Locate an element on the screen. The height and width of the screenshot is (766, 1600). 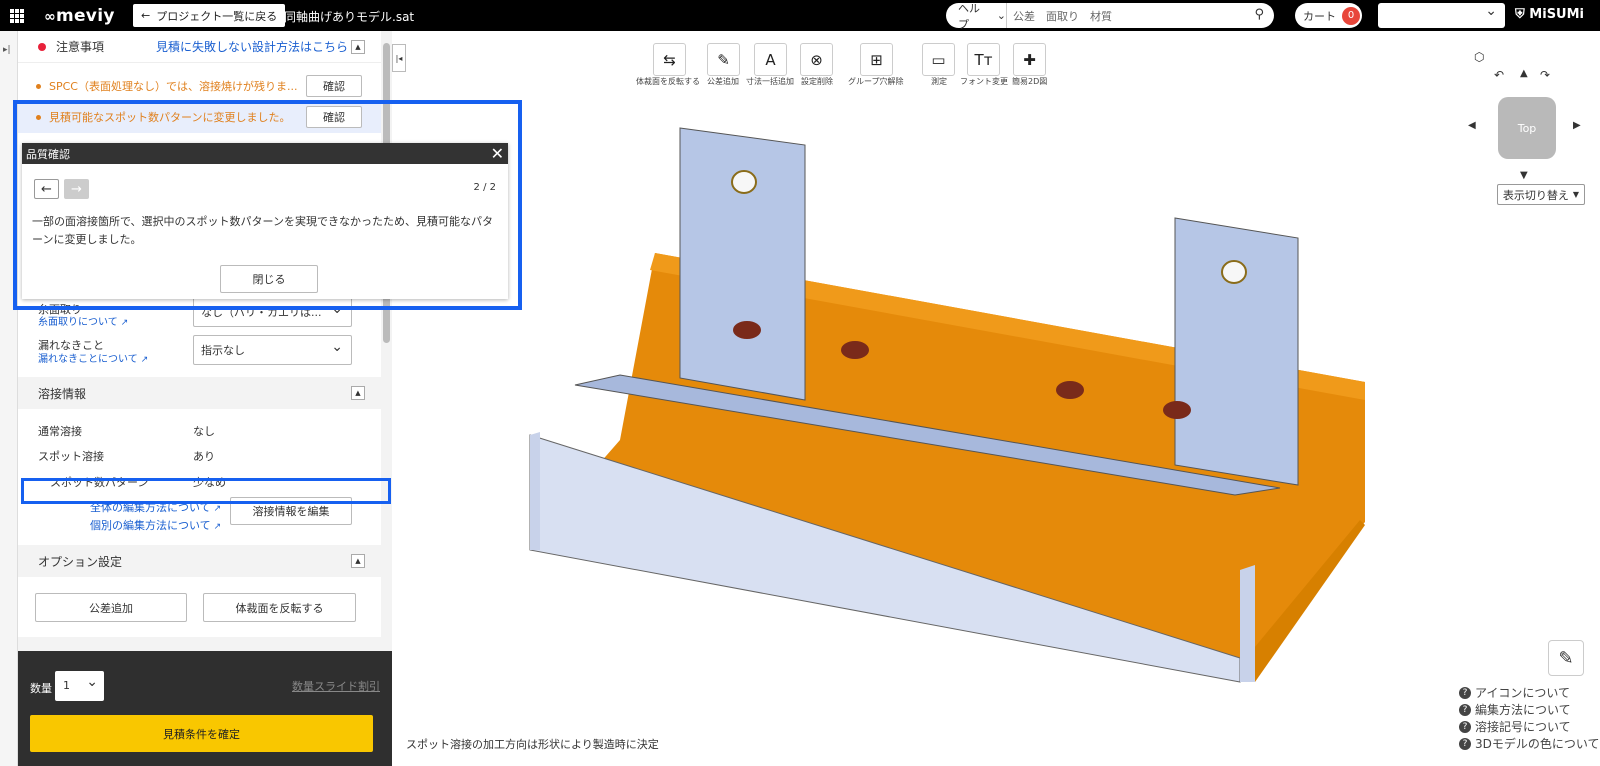
search-icon: ⚲ is located at coordinates (1259, 14).